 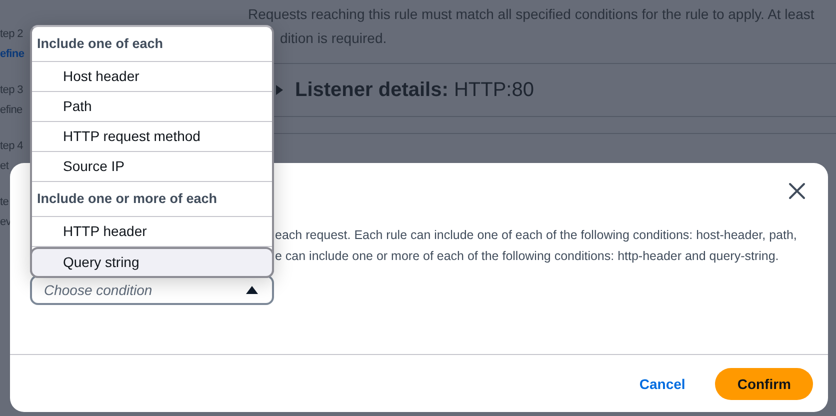 I want to click on dropdown-option: Source IP, so click(x=152, y=167).